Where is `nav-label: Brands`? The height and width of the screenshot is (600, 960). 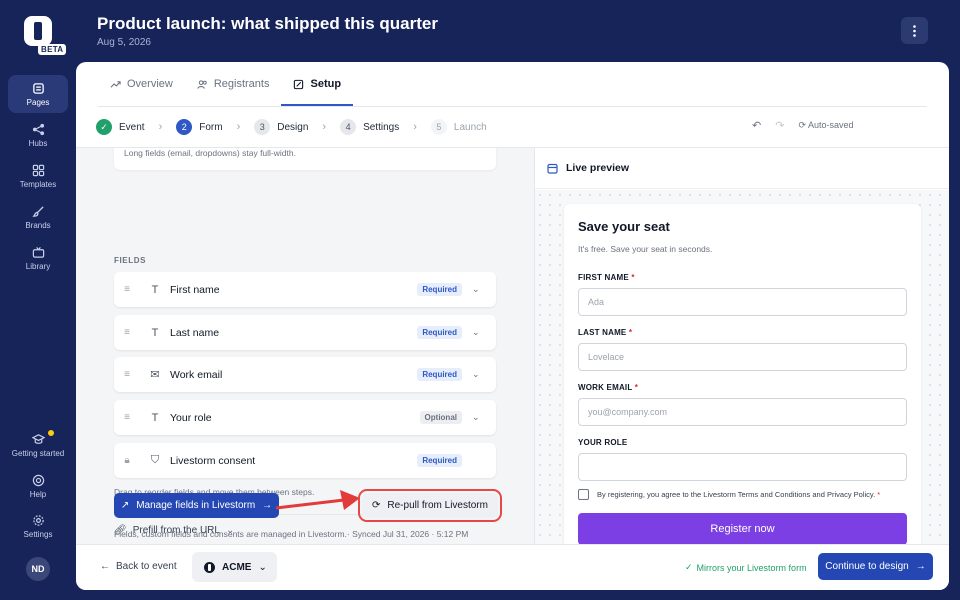 nav-label: Brands is located at coordinates (38, 225).